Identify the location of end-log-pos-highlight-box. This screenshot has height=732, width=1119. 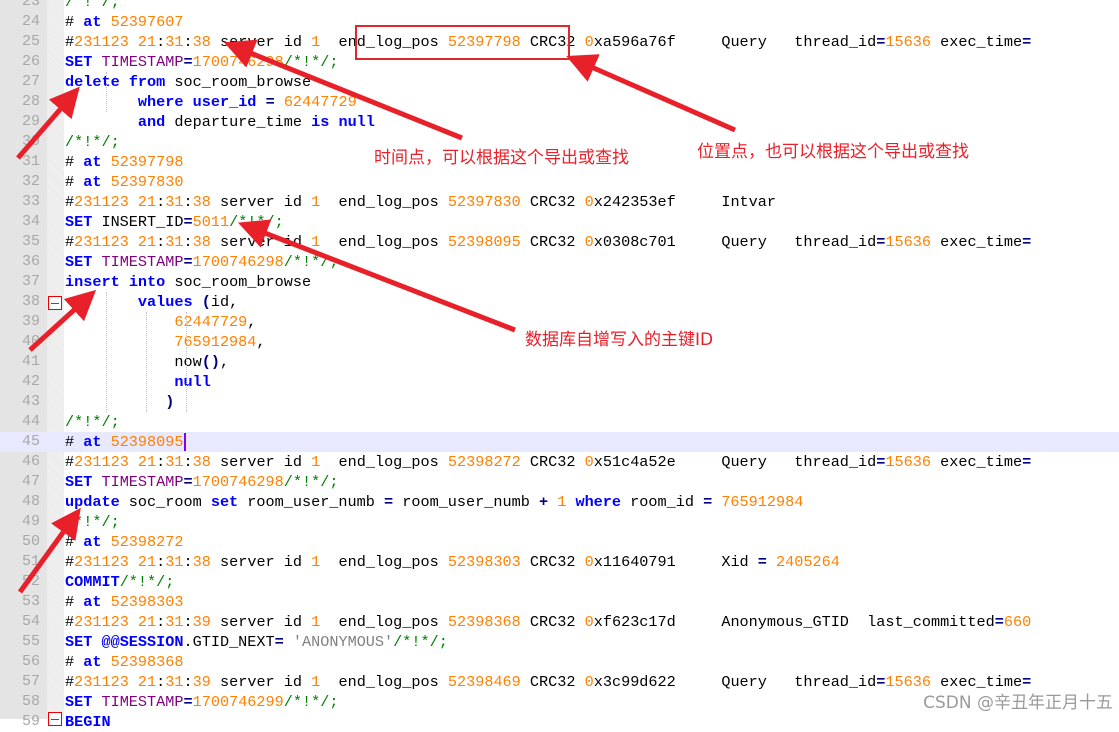
(462, 42).